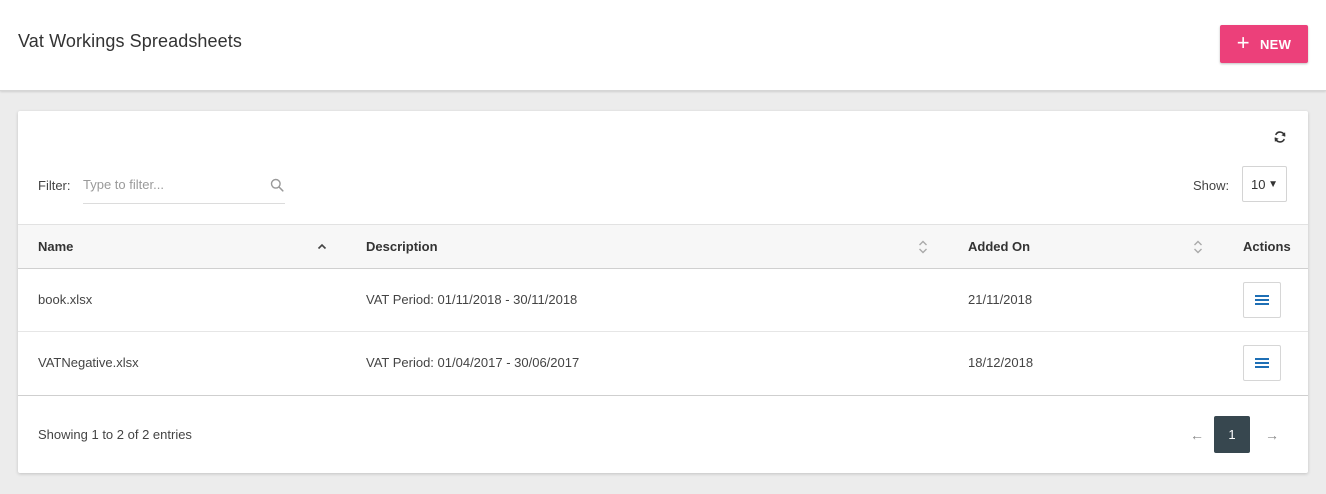 This screenshot has width=1326, height=494. I want to click on show-label: Show:, so click(1211, 185).